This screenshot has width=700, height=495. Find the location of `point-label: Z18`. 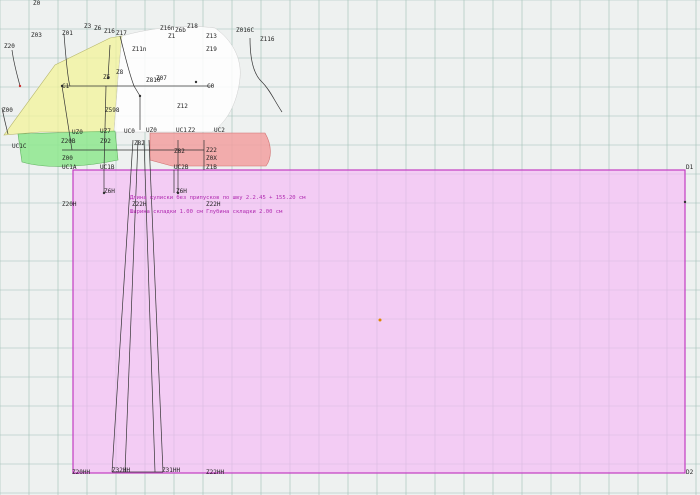

point-label: Z18 is located at coordinates (192, 26).